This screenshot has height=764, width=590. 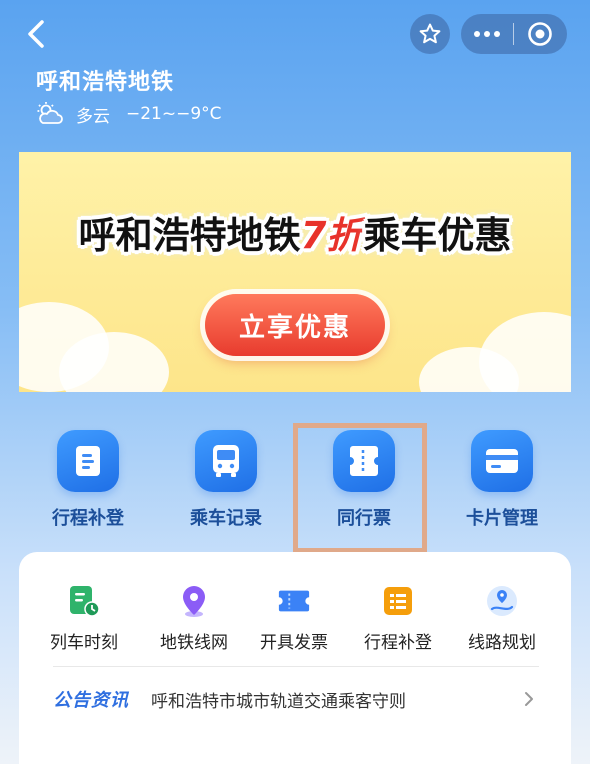 I want to click on quick-action-ride-records: 乘车记录, so click(x=226, y=480).